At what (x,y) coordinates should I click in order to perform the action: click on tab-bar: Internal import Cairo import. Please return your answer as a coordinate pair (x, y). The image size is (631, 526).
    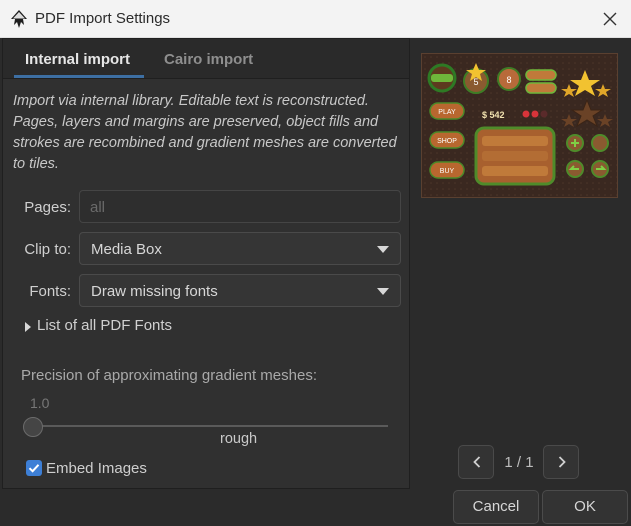
    Looking at the image, I should click on (206, 59).